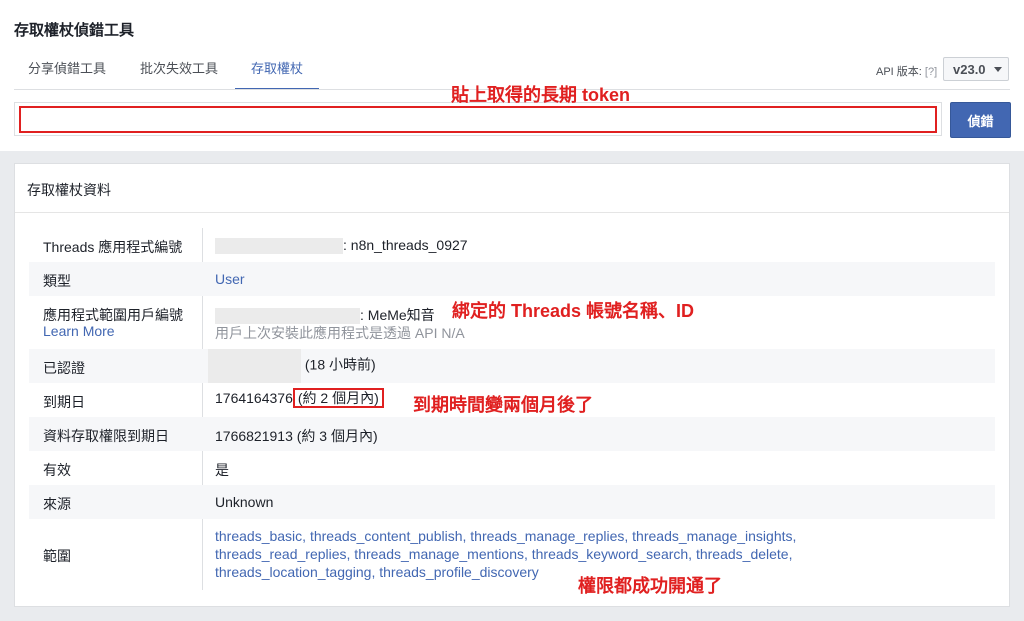  I want to click on expires-label: 到期日, so click(64, 402).